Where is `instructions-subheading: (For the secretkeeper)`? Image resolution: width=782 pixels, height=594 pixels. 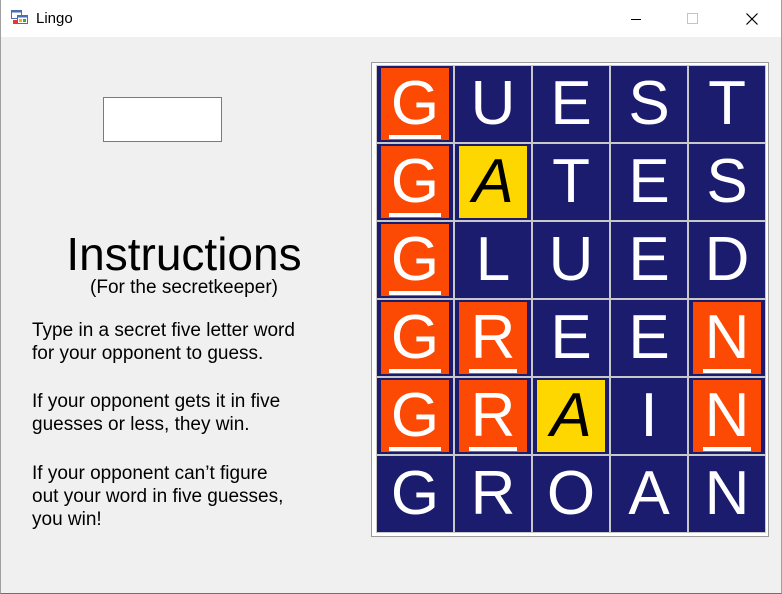
instructions-subheading: (For the secretkeeper) is located at coordinates (184, 287).